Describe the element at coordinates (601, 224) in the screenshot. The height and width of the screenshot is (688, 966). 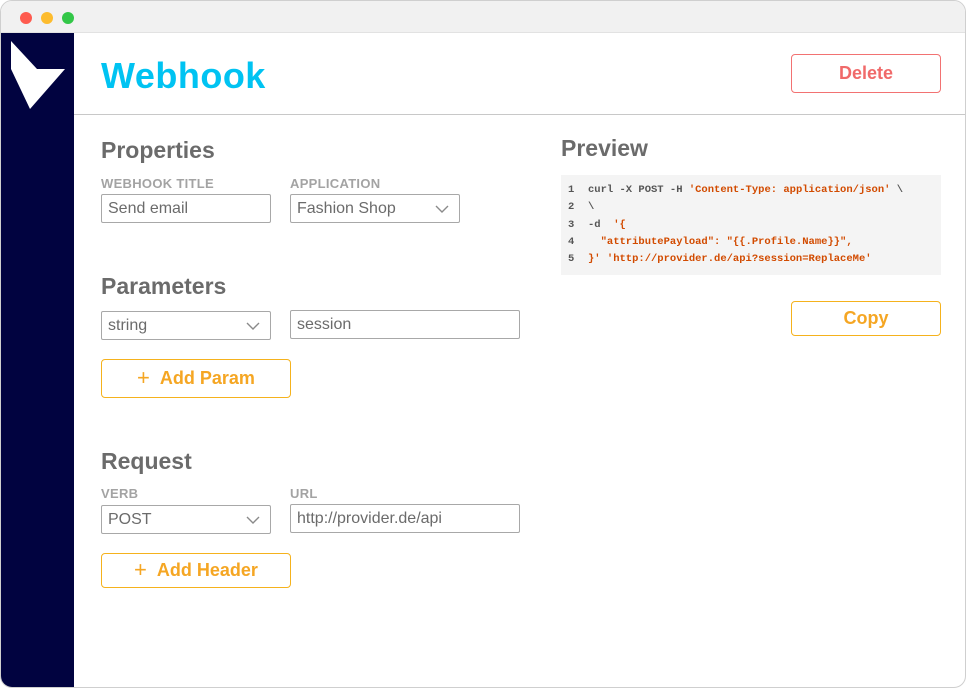
I see `code-text: -d` at that location.